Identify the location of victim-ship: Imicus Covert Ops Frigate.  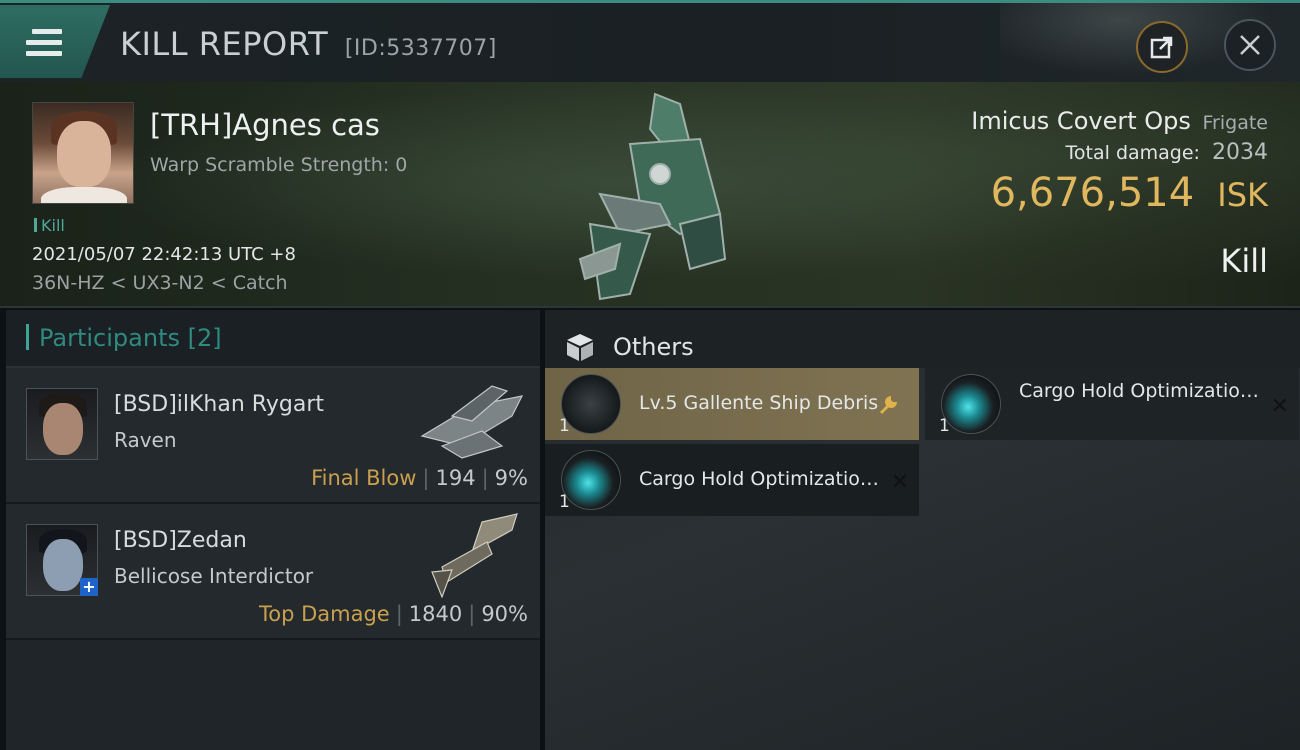
(1119, 121).